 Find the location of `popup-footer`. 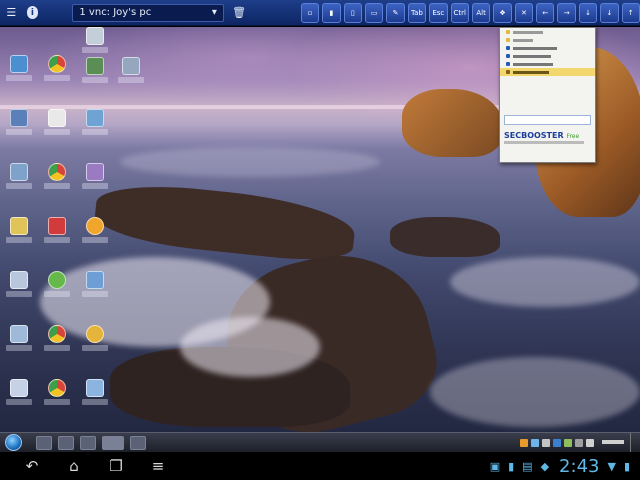

popup-footer is located at coordinates (547, 142).